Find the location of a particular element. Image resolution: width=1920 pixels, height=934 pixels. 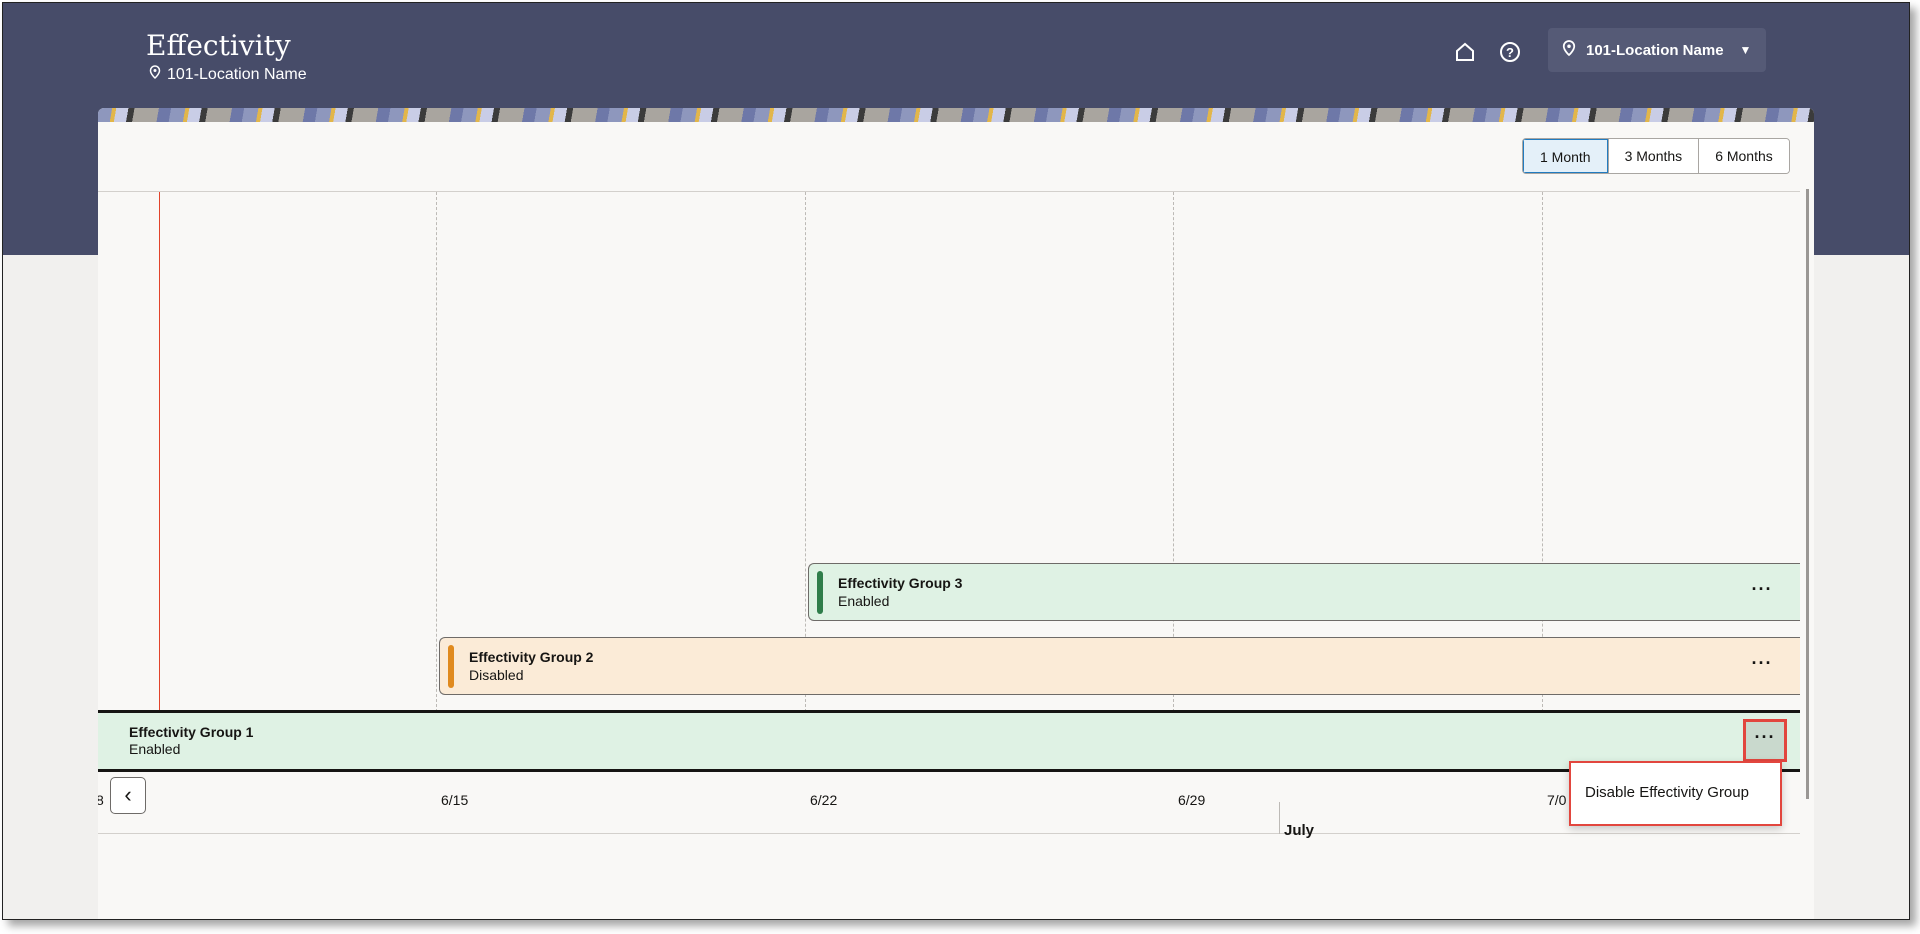

location-select-value: 101-Location Name is located at coordinates (1655, 50).